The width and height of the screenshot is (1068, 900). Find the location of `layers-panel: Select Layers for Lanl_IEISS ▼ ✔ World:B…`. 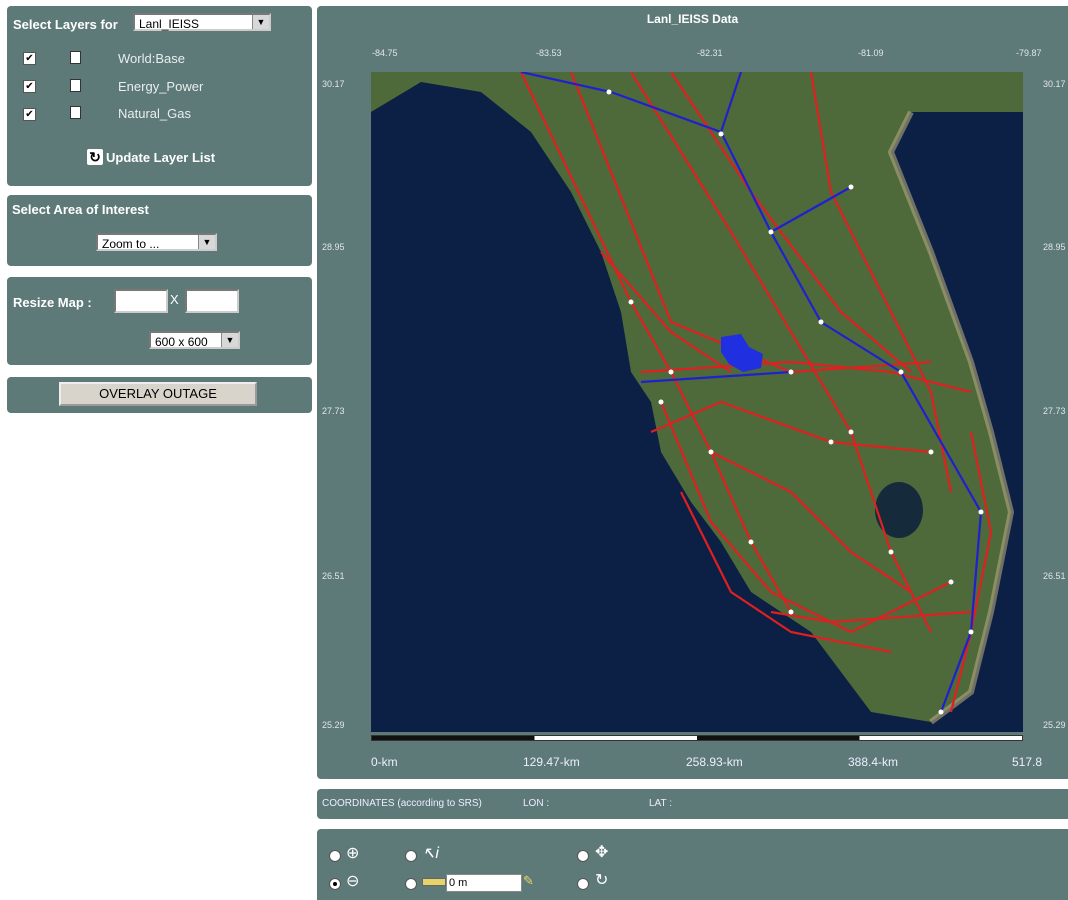

layers-panel: Select Layers for Lanl_IEISS ▼ ✔ World:B… is located at coordinates (159, 96).